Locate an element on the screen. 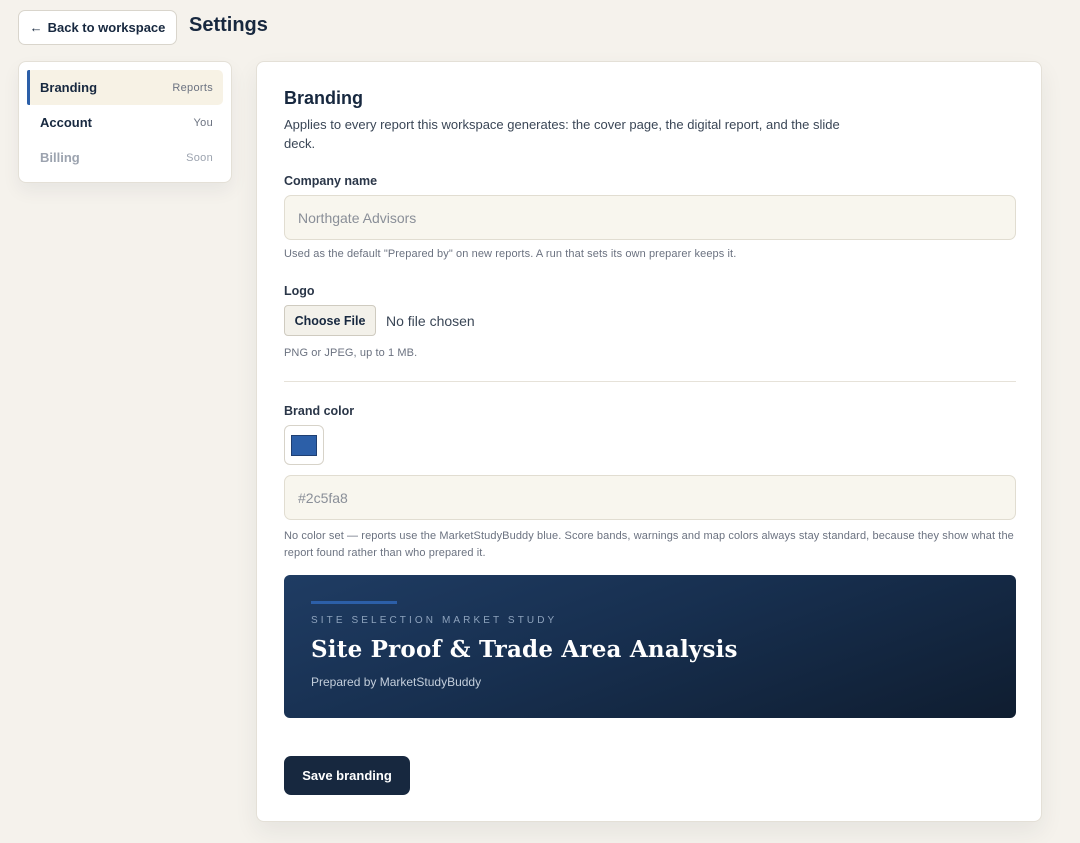 This screenshot has width=1080, height=843. sidebar-item-meta: Soon is located at coordinates (199, 157).